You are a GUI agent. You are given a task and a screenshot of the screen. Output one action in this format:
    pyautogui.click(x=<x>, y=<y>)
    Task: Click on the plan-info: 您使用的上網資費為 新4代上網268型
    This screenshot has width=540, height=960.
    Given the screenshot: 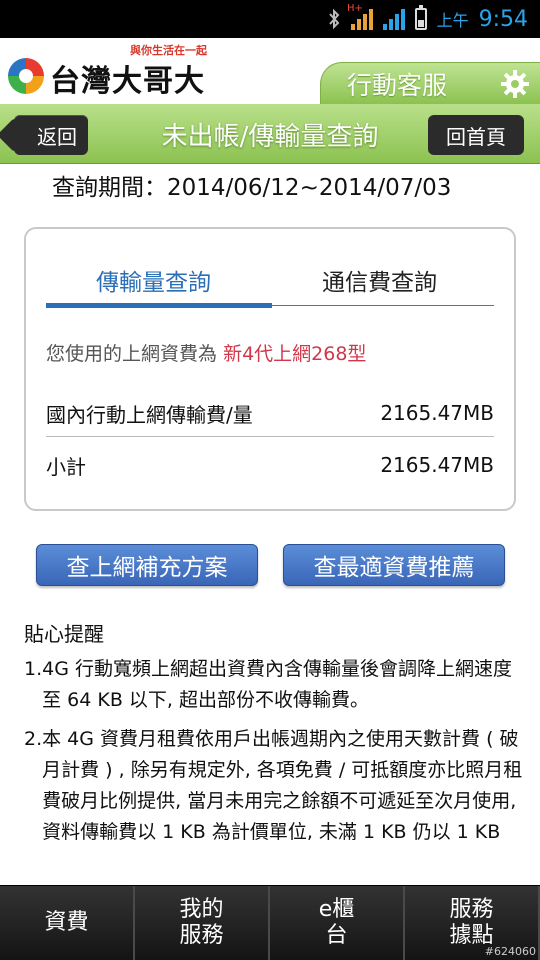 What is the action you would take?
    pyautogui.click(x=206, y=352)
    